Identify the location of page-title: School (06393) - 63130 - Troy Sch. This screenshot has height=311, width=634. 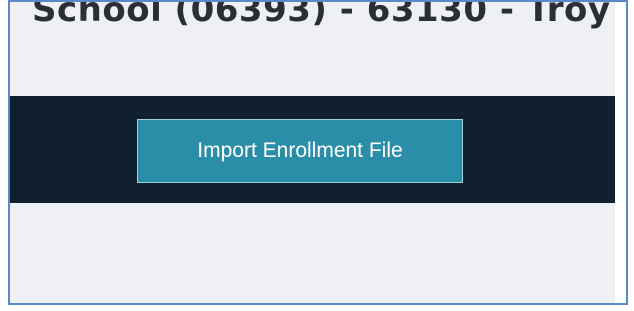
(330, 15).